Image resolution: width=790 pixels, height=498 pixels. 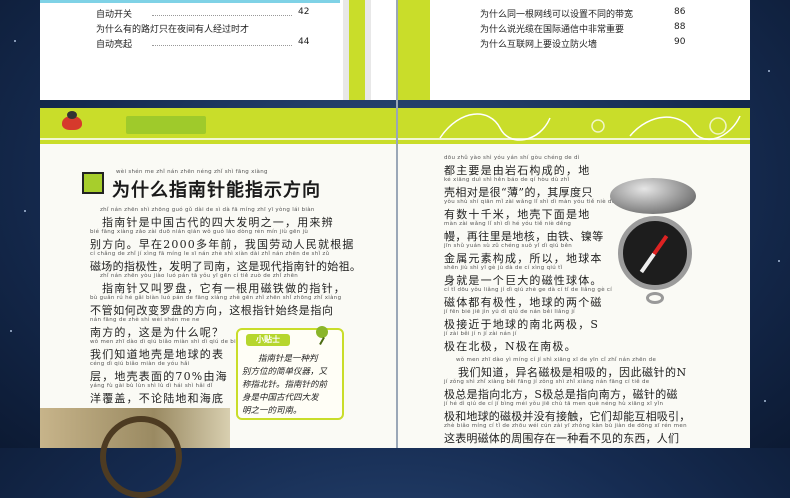 I want to click on tips-line: 别方位的简单仪器，又, so click(x=285, y=372).